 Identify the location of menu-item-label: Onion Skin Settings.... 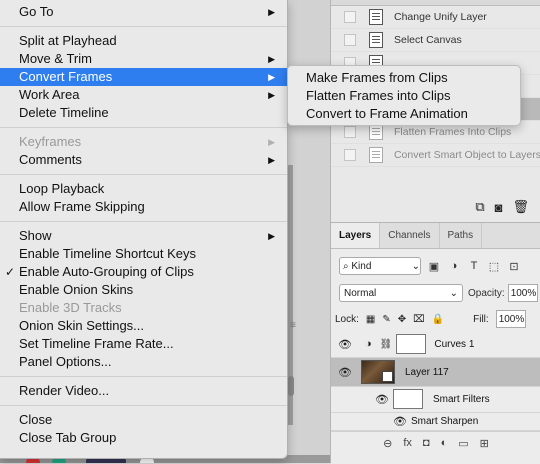
(82, 325).